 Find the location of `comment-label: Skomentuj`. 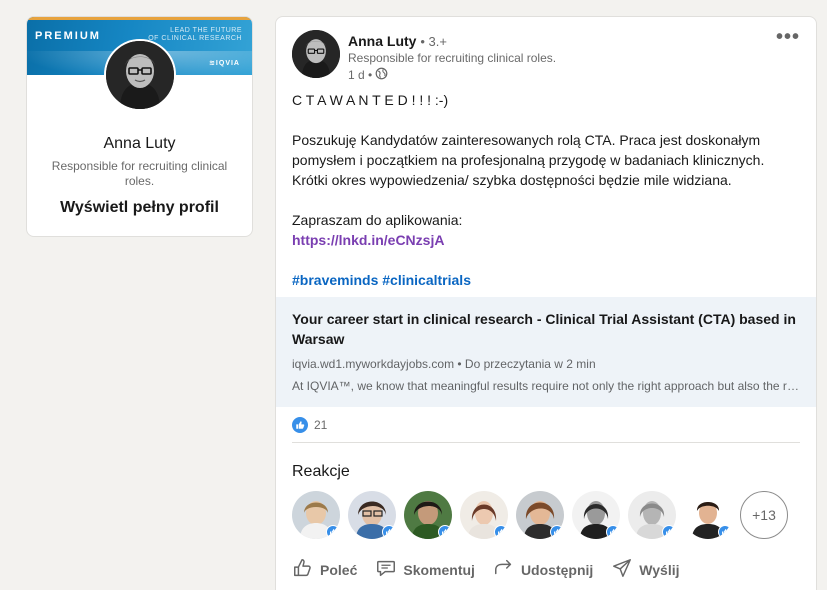

comment-label: Skomentuj is located at coordinates (439, 569).